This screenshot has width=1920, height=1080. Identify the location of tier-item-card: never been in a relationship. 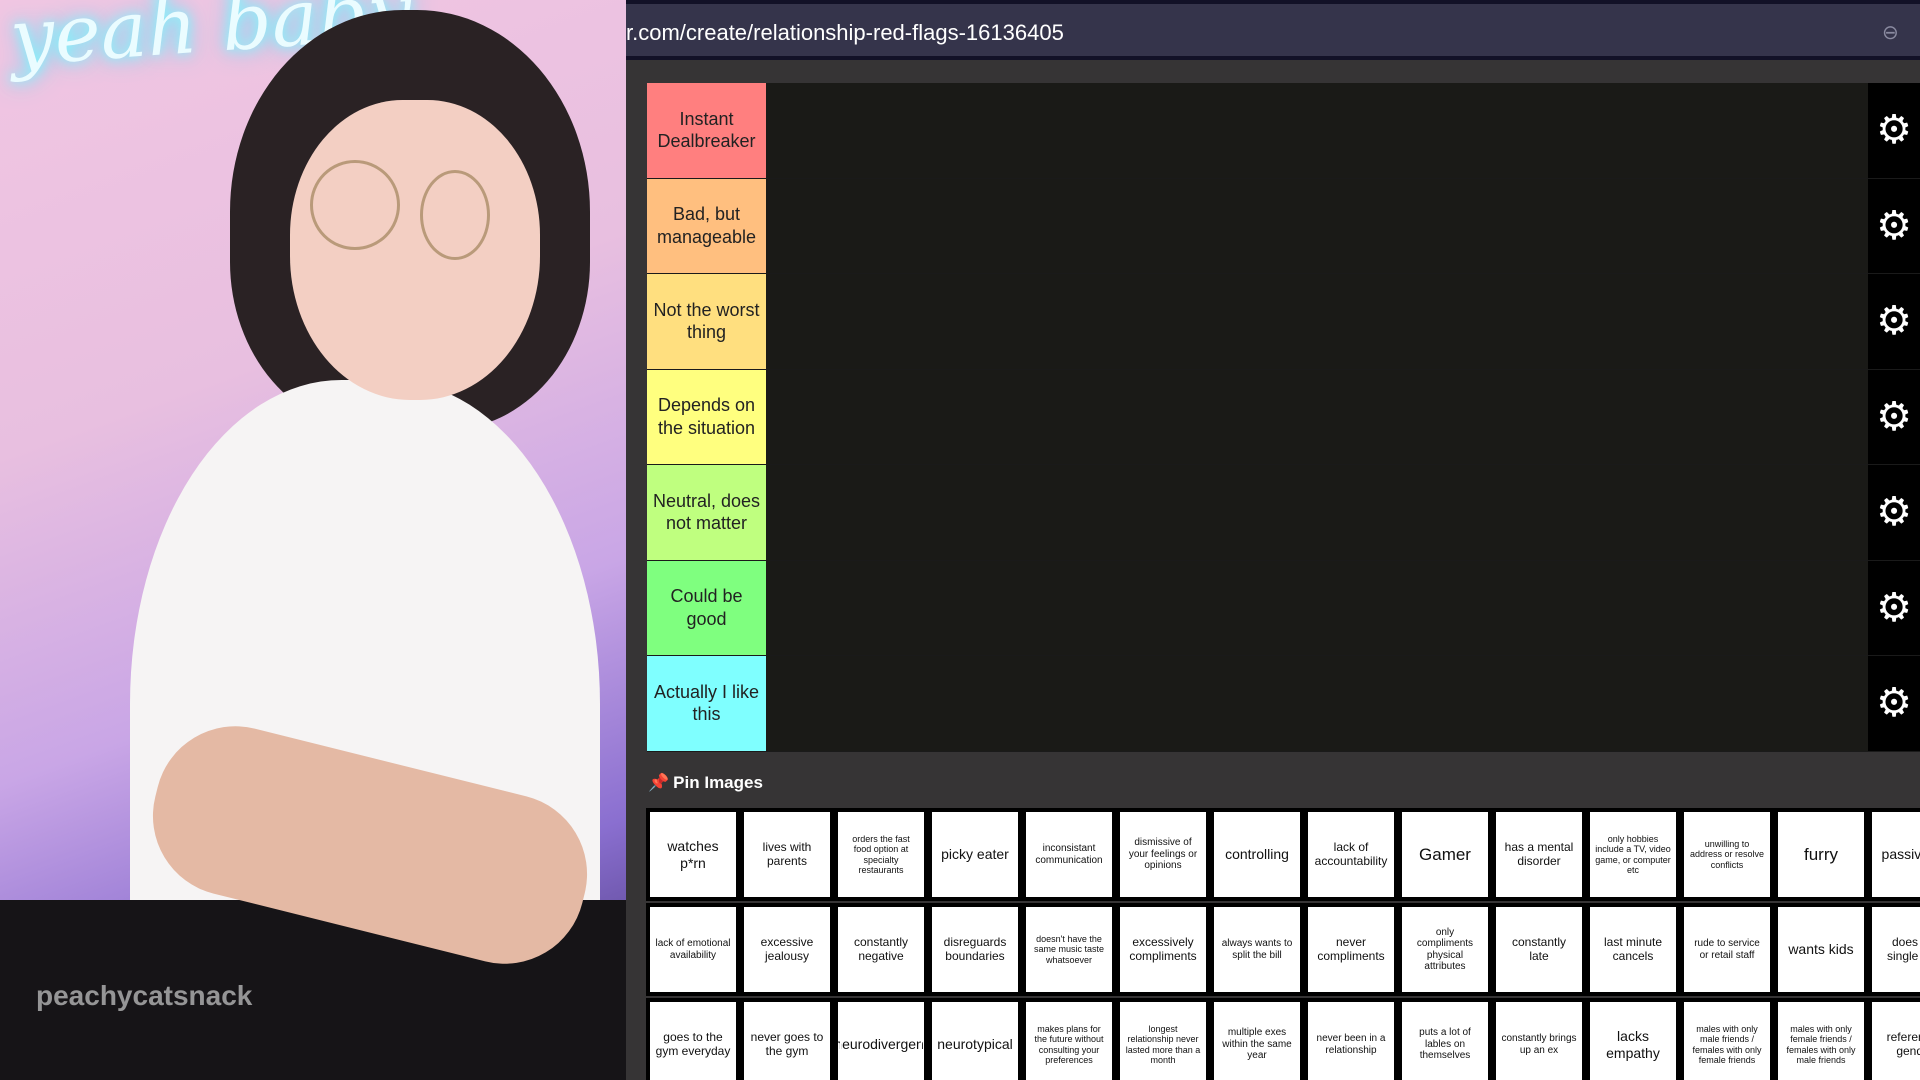
(1351, 1039).